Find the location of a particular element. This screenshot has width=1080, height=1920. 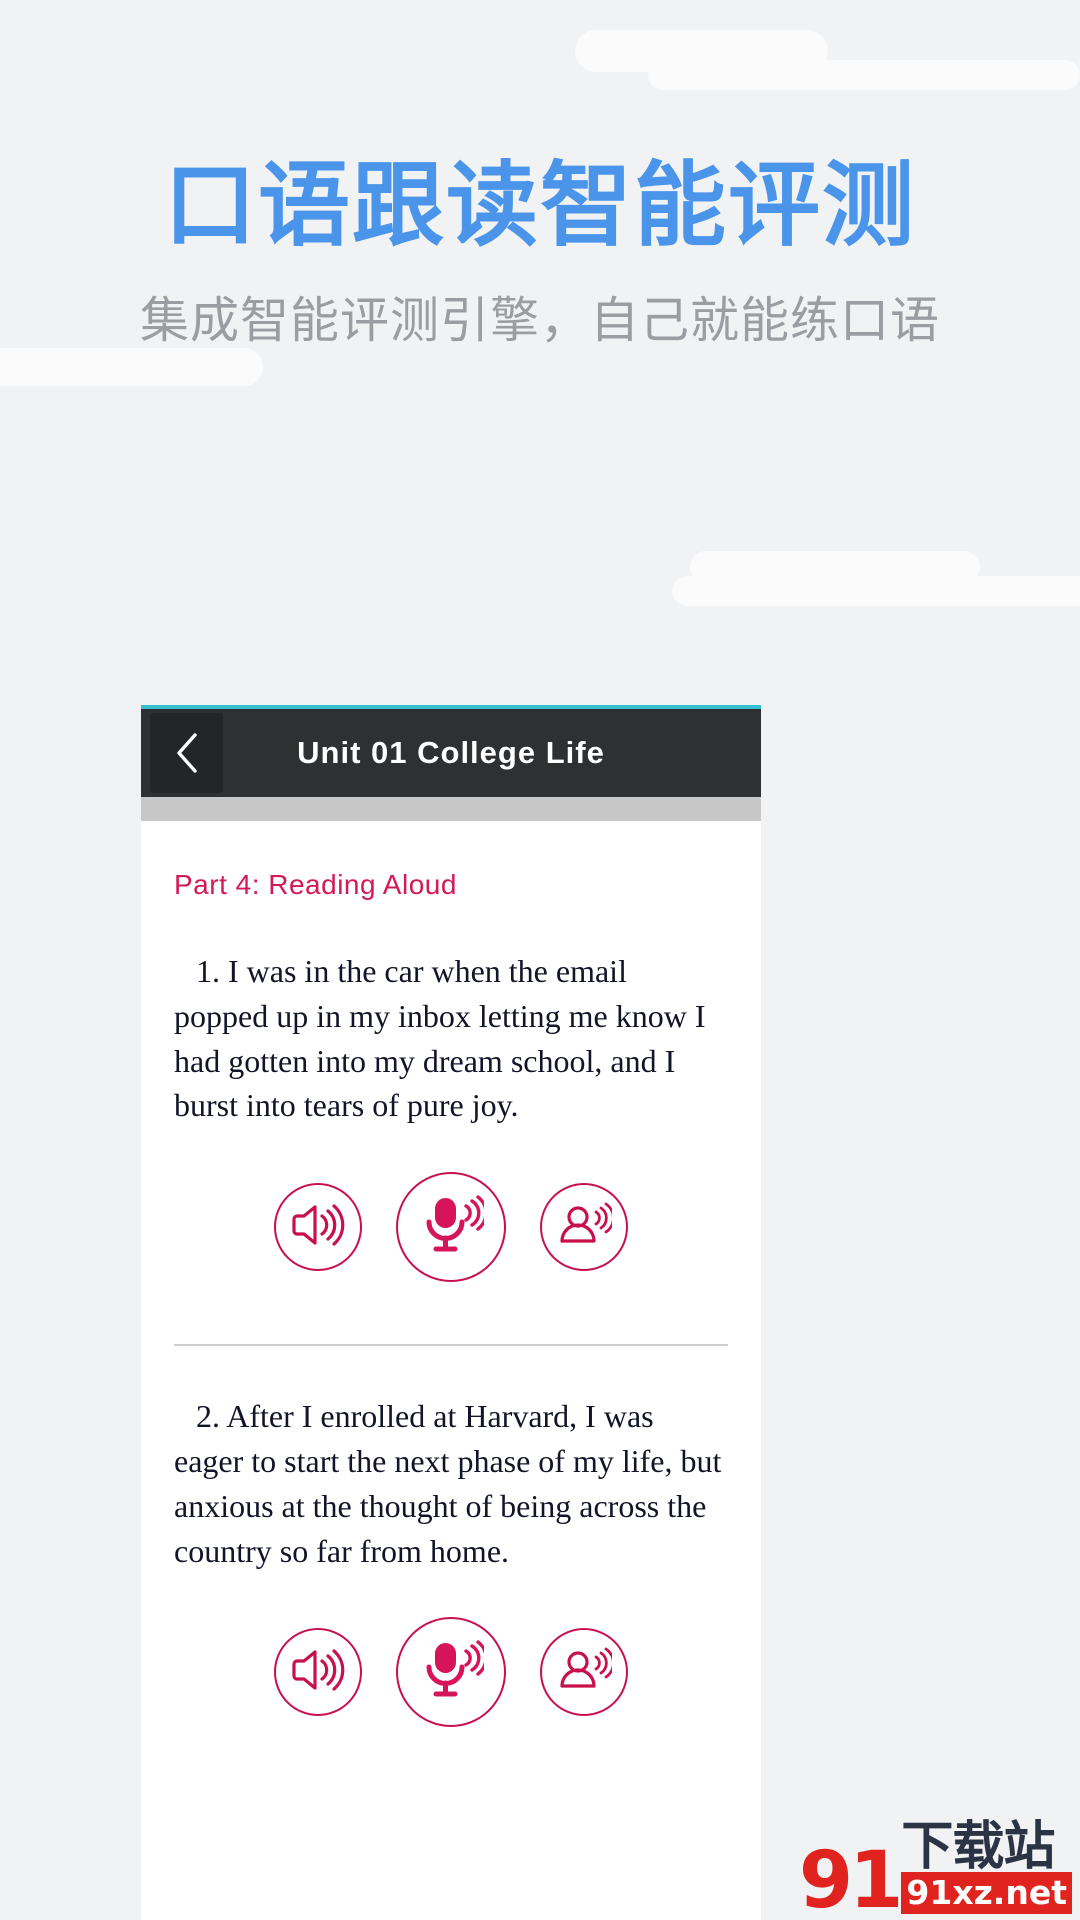

watermark-site-name: 下载站 is located at coordinates (978, 1846).